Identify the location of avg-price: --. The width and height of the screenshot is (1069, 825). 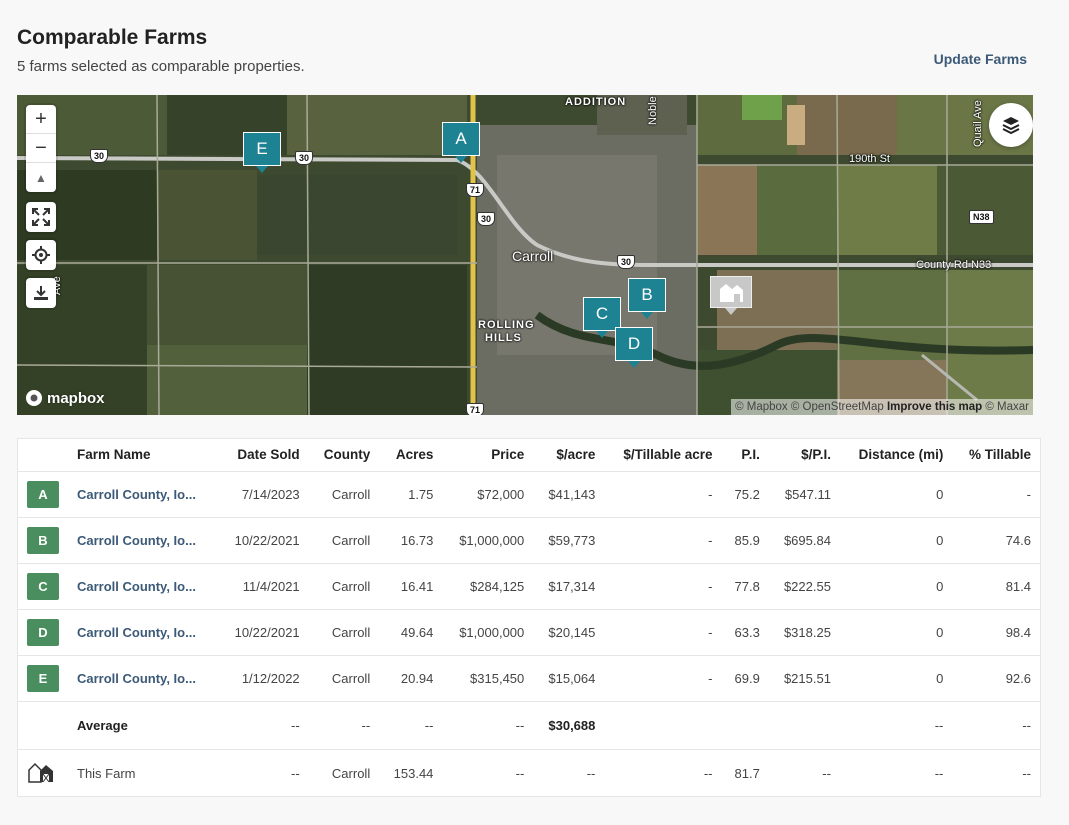
(488, 725).